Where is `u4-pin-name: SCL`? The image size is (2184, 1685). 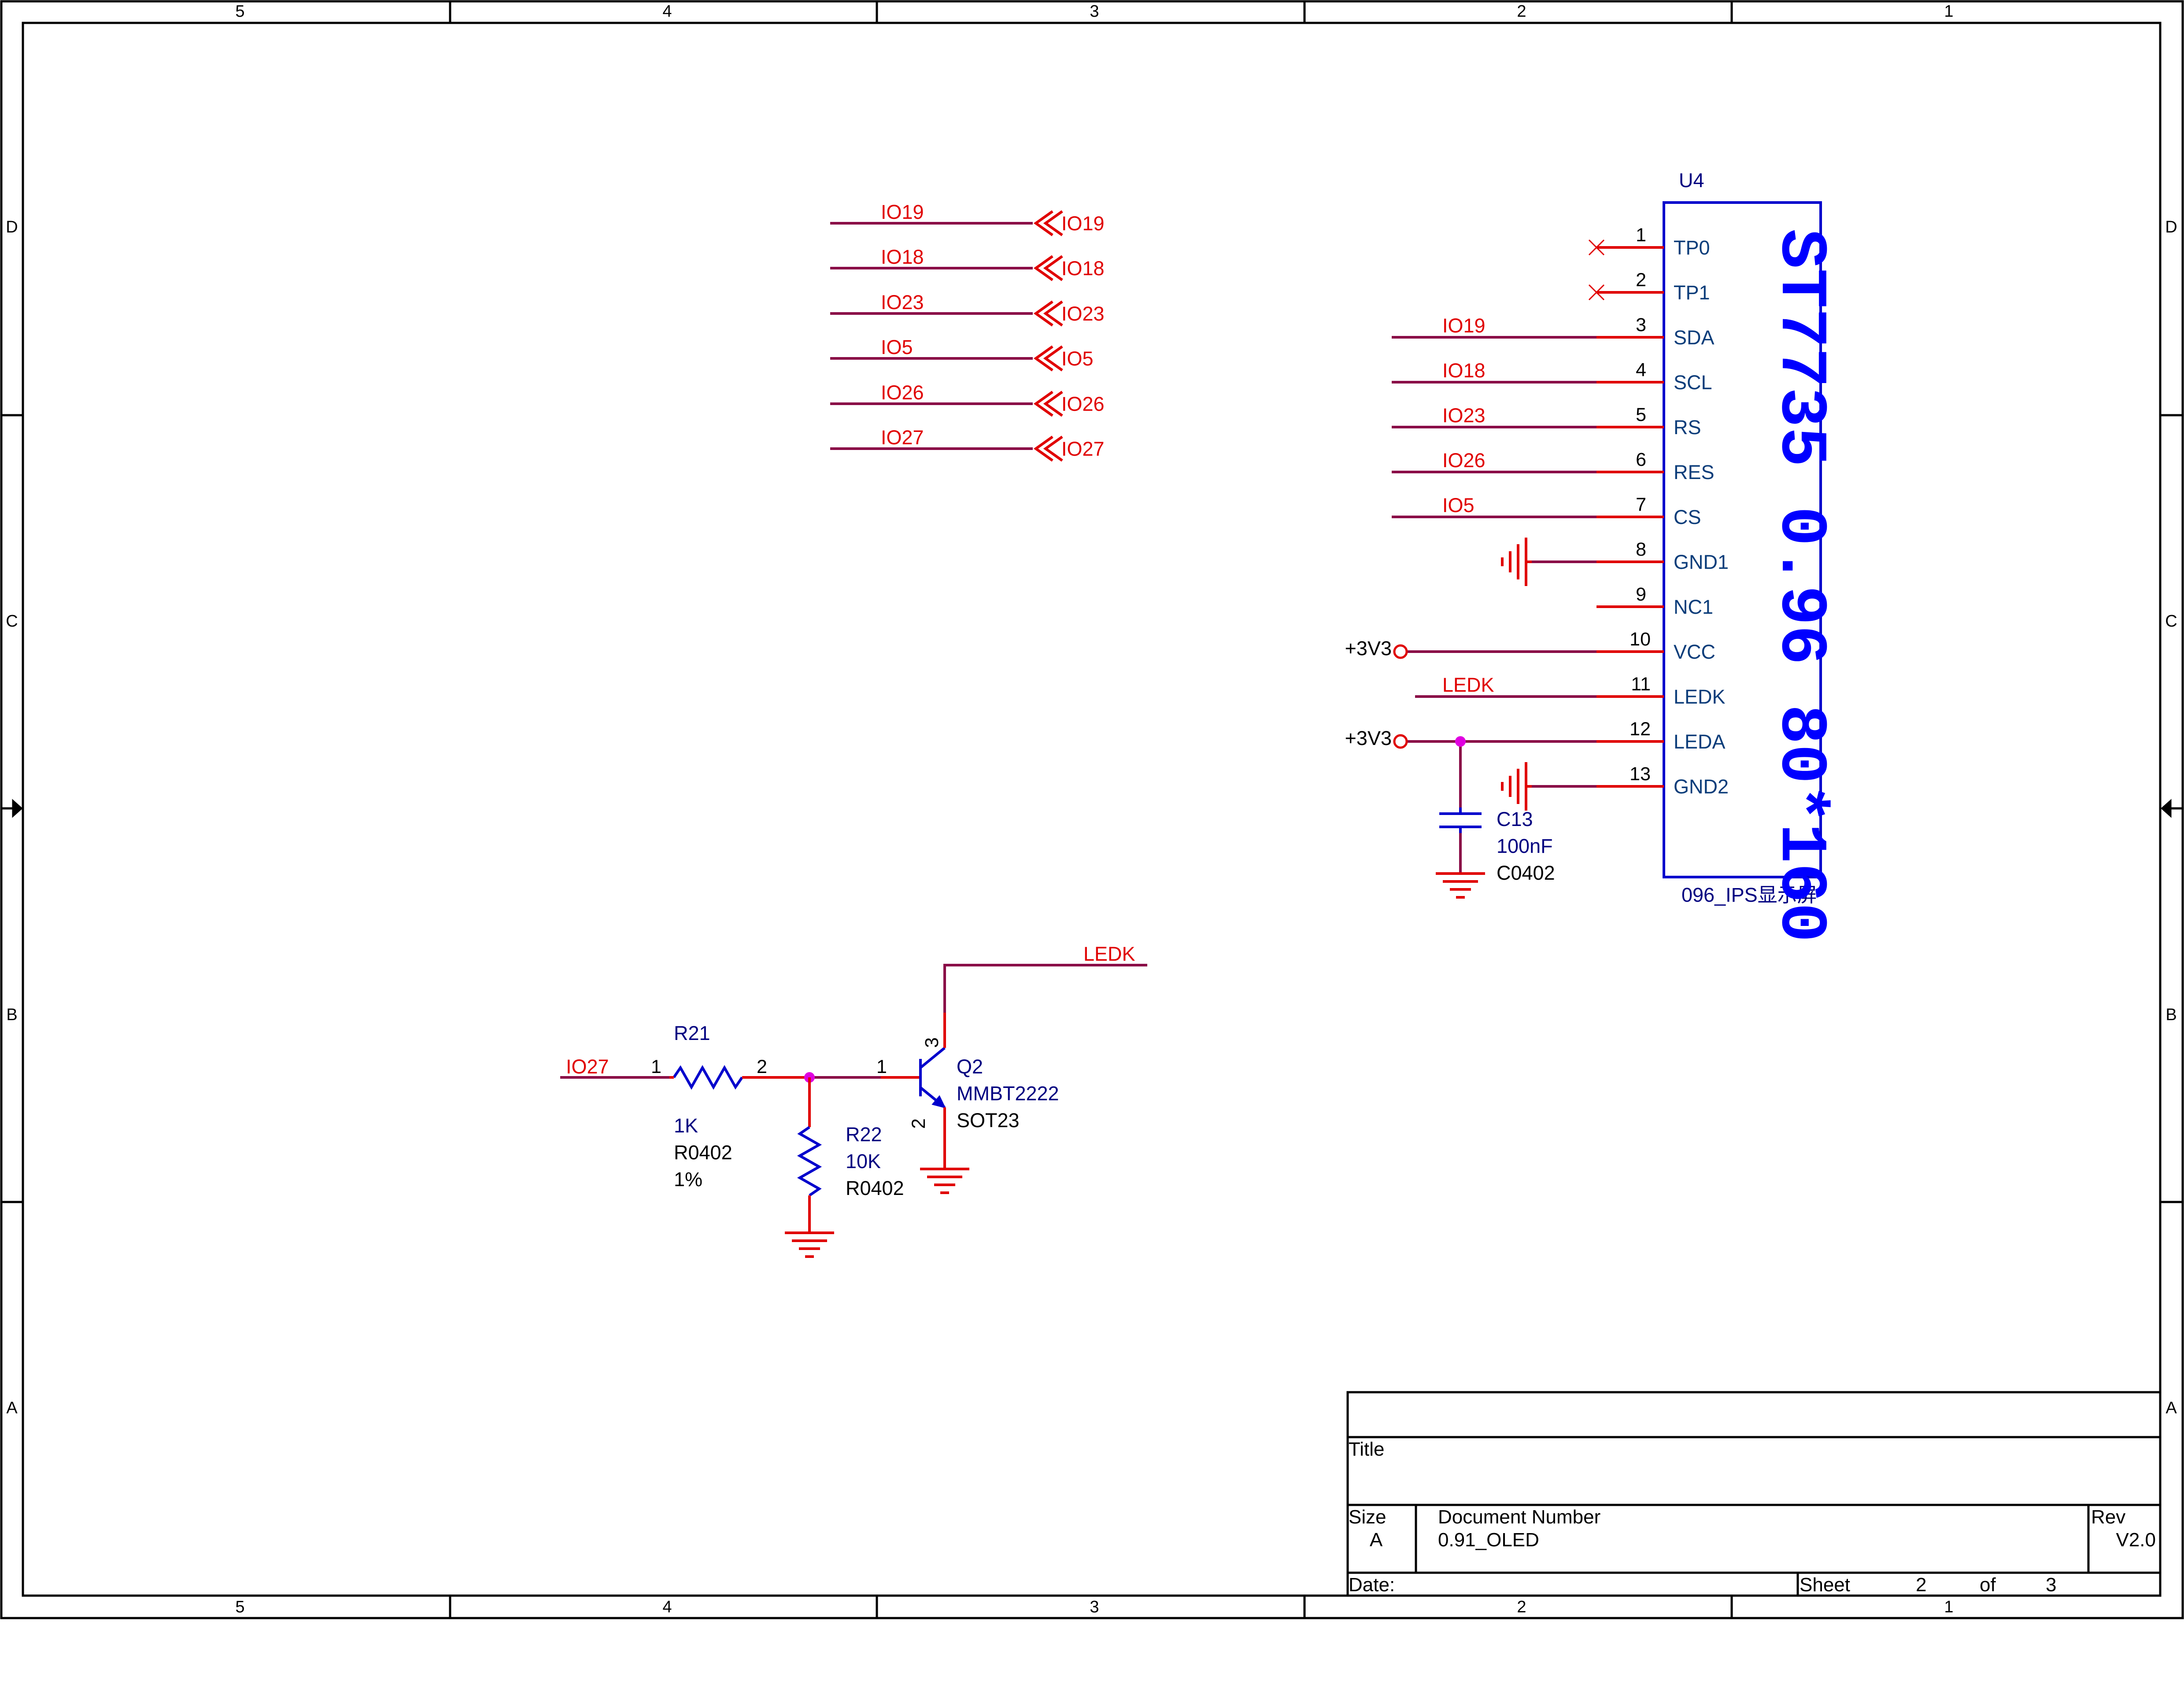 u4-pin-name: SCL is located at coordinates (1693, 382).